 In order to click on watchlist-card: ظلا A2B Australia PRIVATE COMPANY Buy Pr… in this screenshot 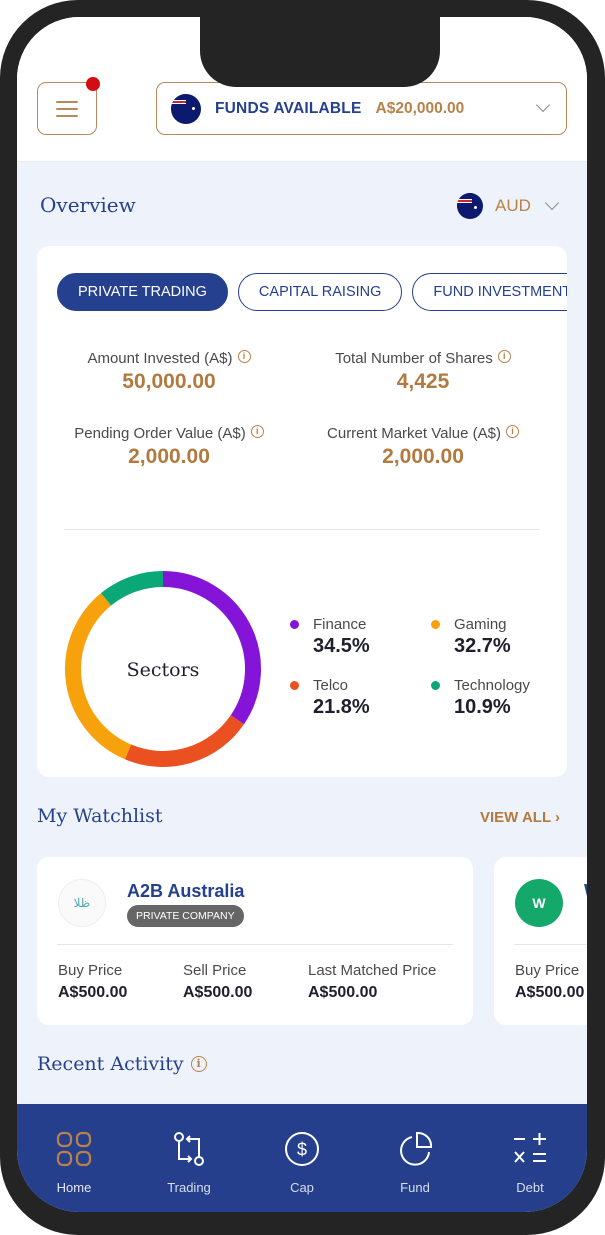, I will do `click(255, 941)`.